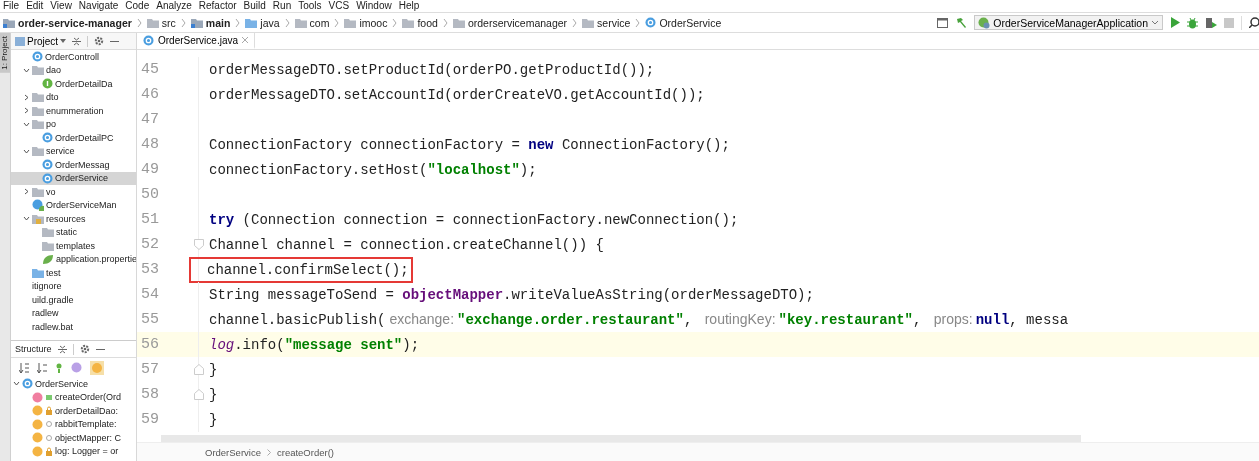  Describe the element at coordinates (1192, 22) in the screenshot. I see `bug-icon` at that location.